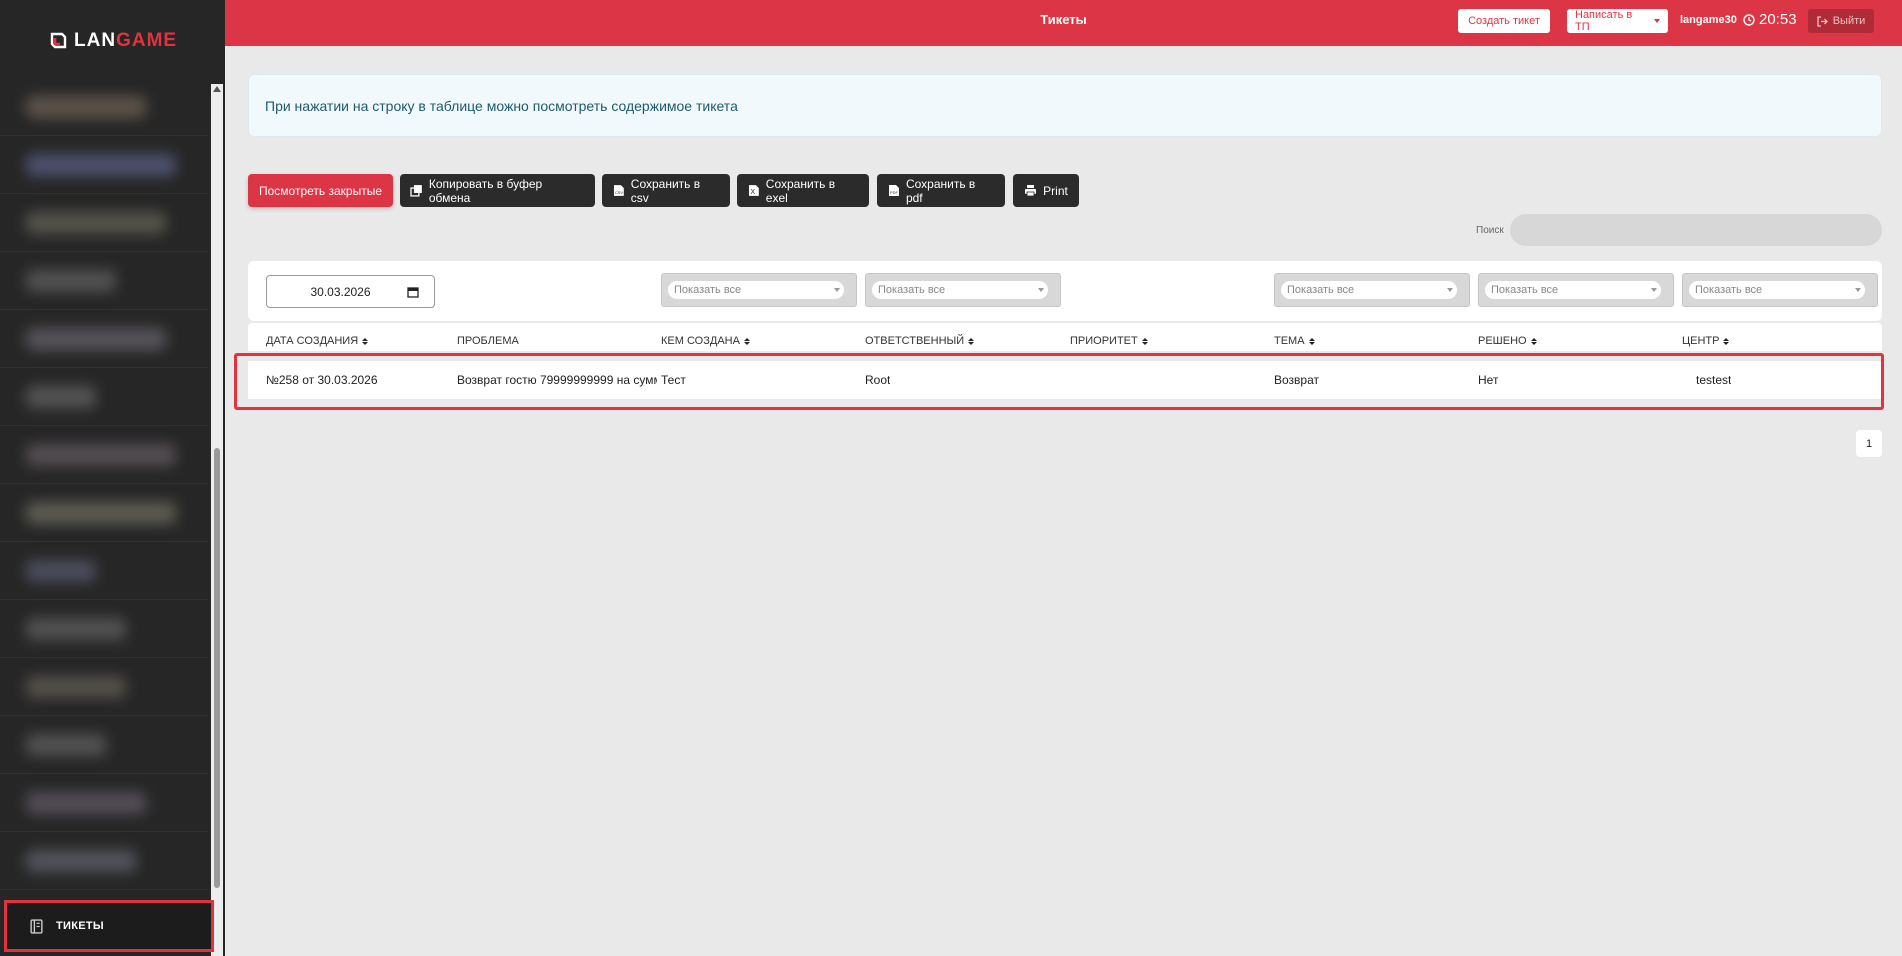 This screenshot has width=1902, height=956. Describe the element at coordinates (1294, 341) in the screenshot. I see `column-header-topic: ТЕМА` at that location.